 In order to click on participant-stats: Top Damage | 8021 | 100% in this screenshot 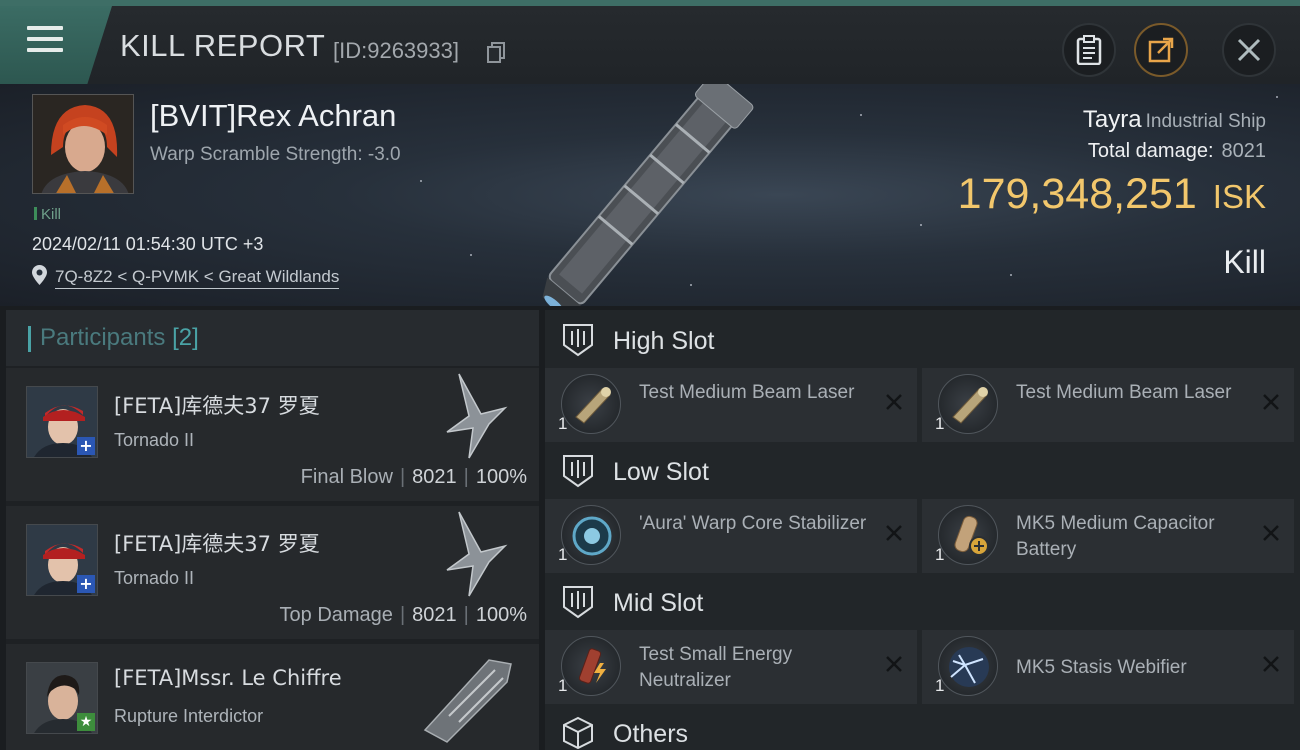, I will do `click(403, 615)`.